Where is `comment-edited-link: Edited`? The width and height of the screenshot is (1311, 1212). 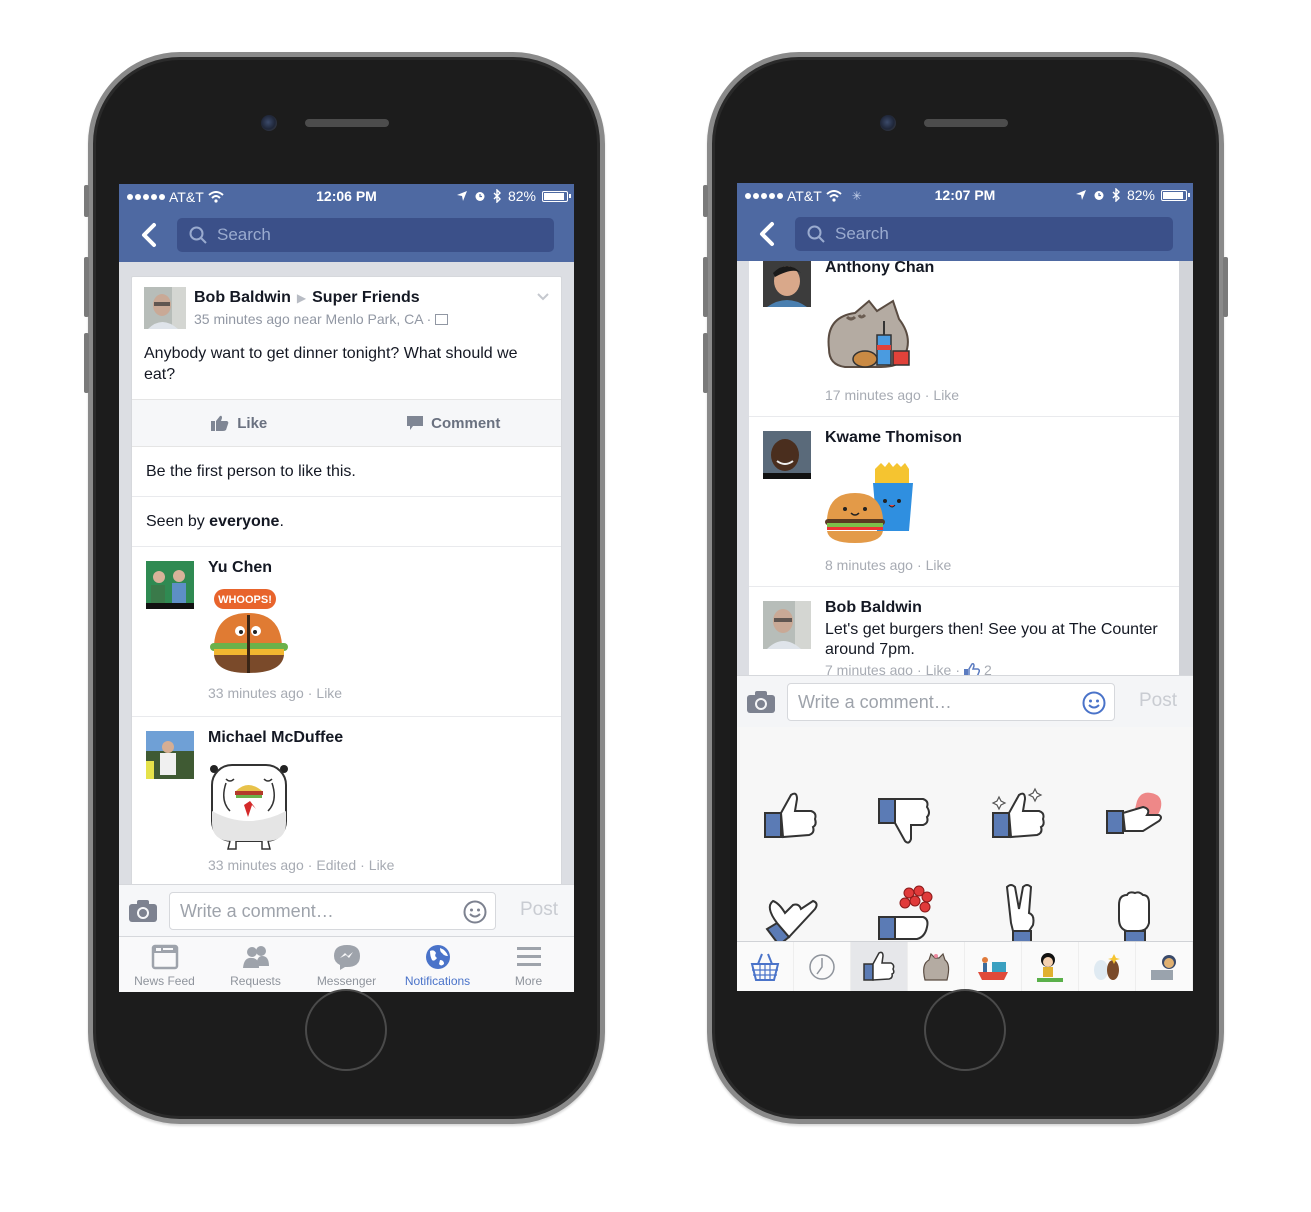
comment-edited-link: Edited is located at coordinates (336, 865).